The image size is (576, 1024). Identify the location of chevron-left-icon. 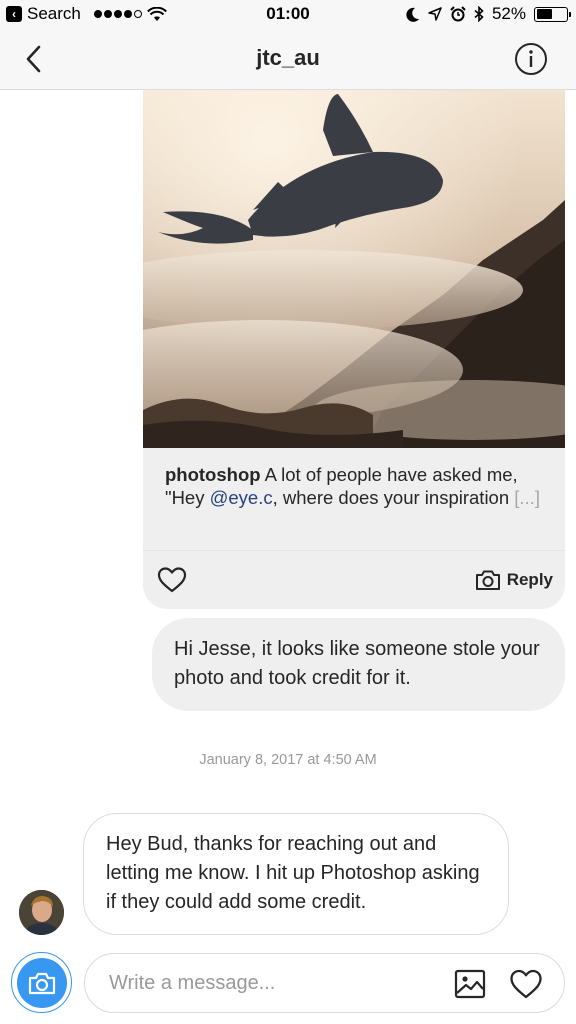
(35, 59).